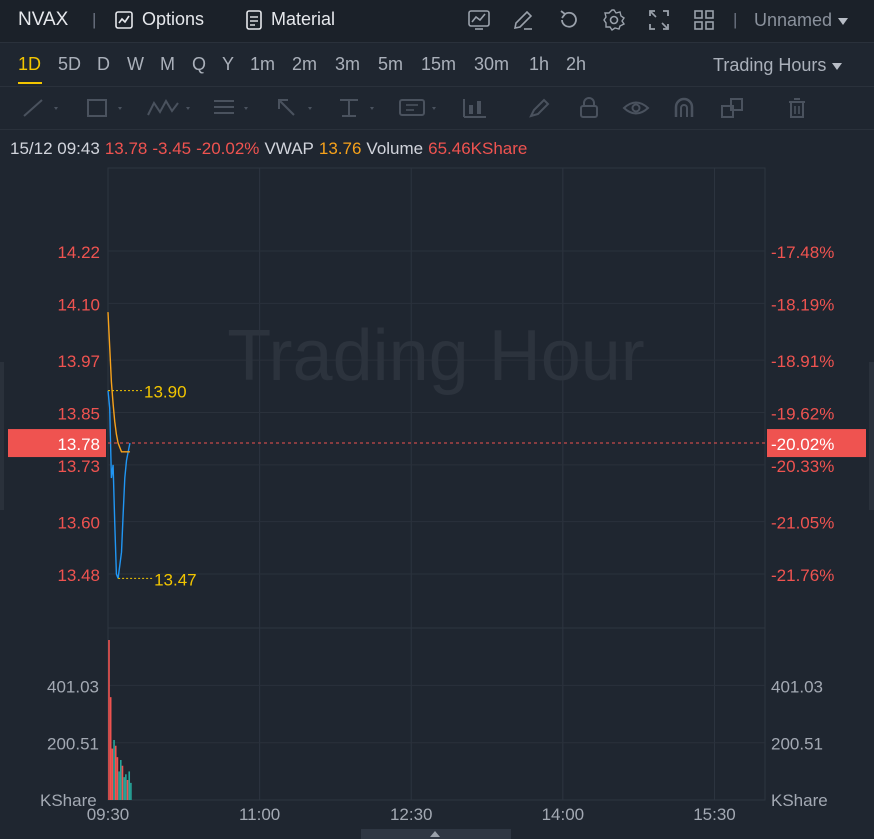  I want to click on price-tick-label: 13.73, so click(78, 466).